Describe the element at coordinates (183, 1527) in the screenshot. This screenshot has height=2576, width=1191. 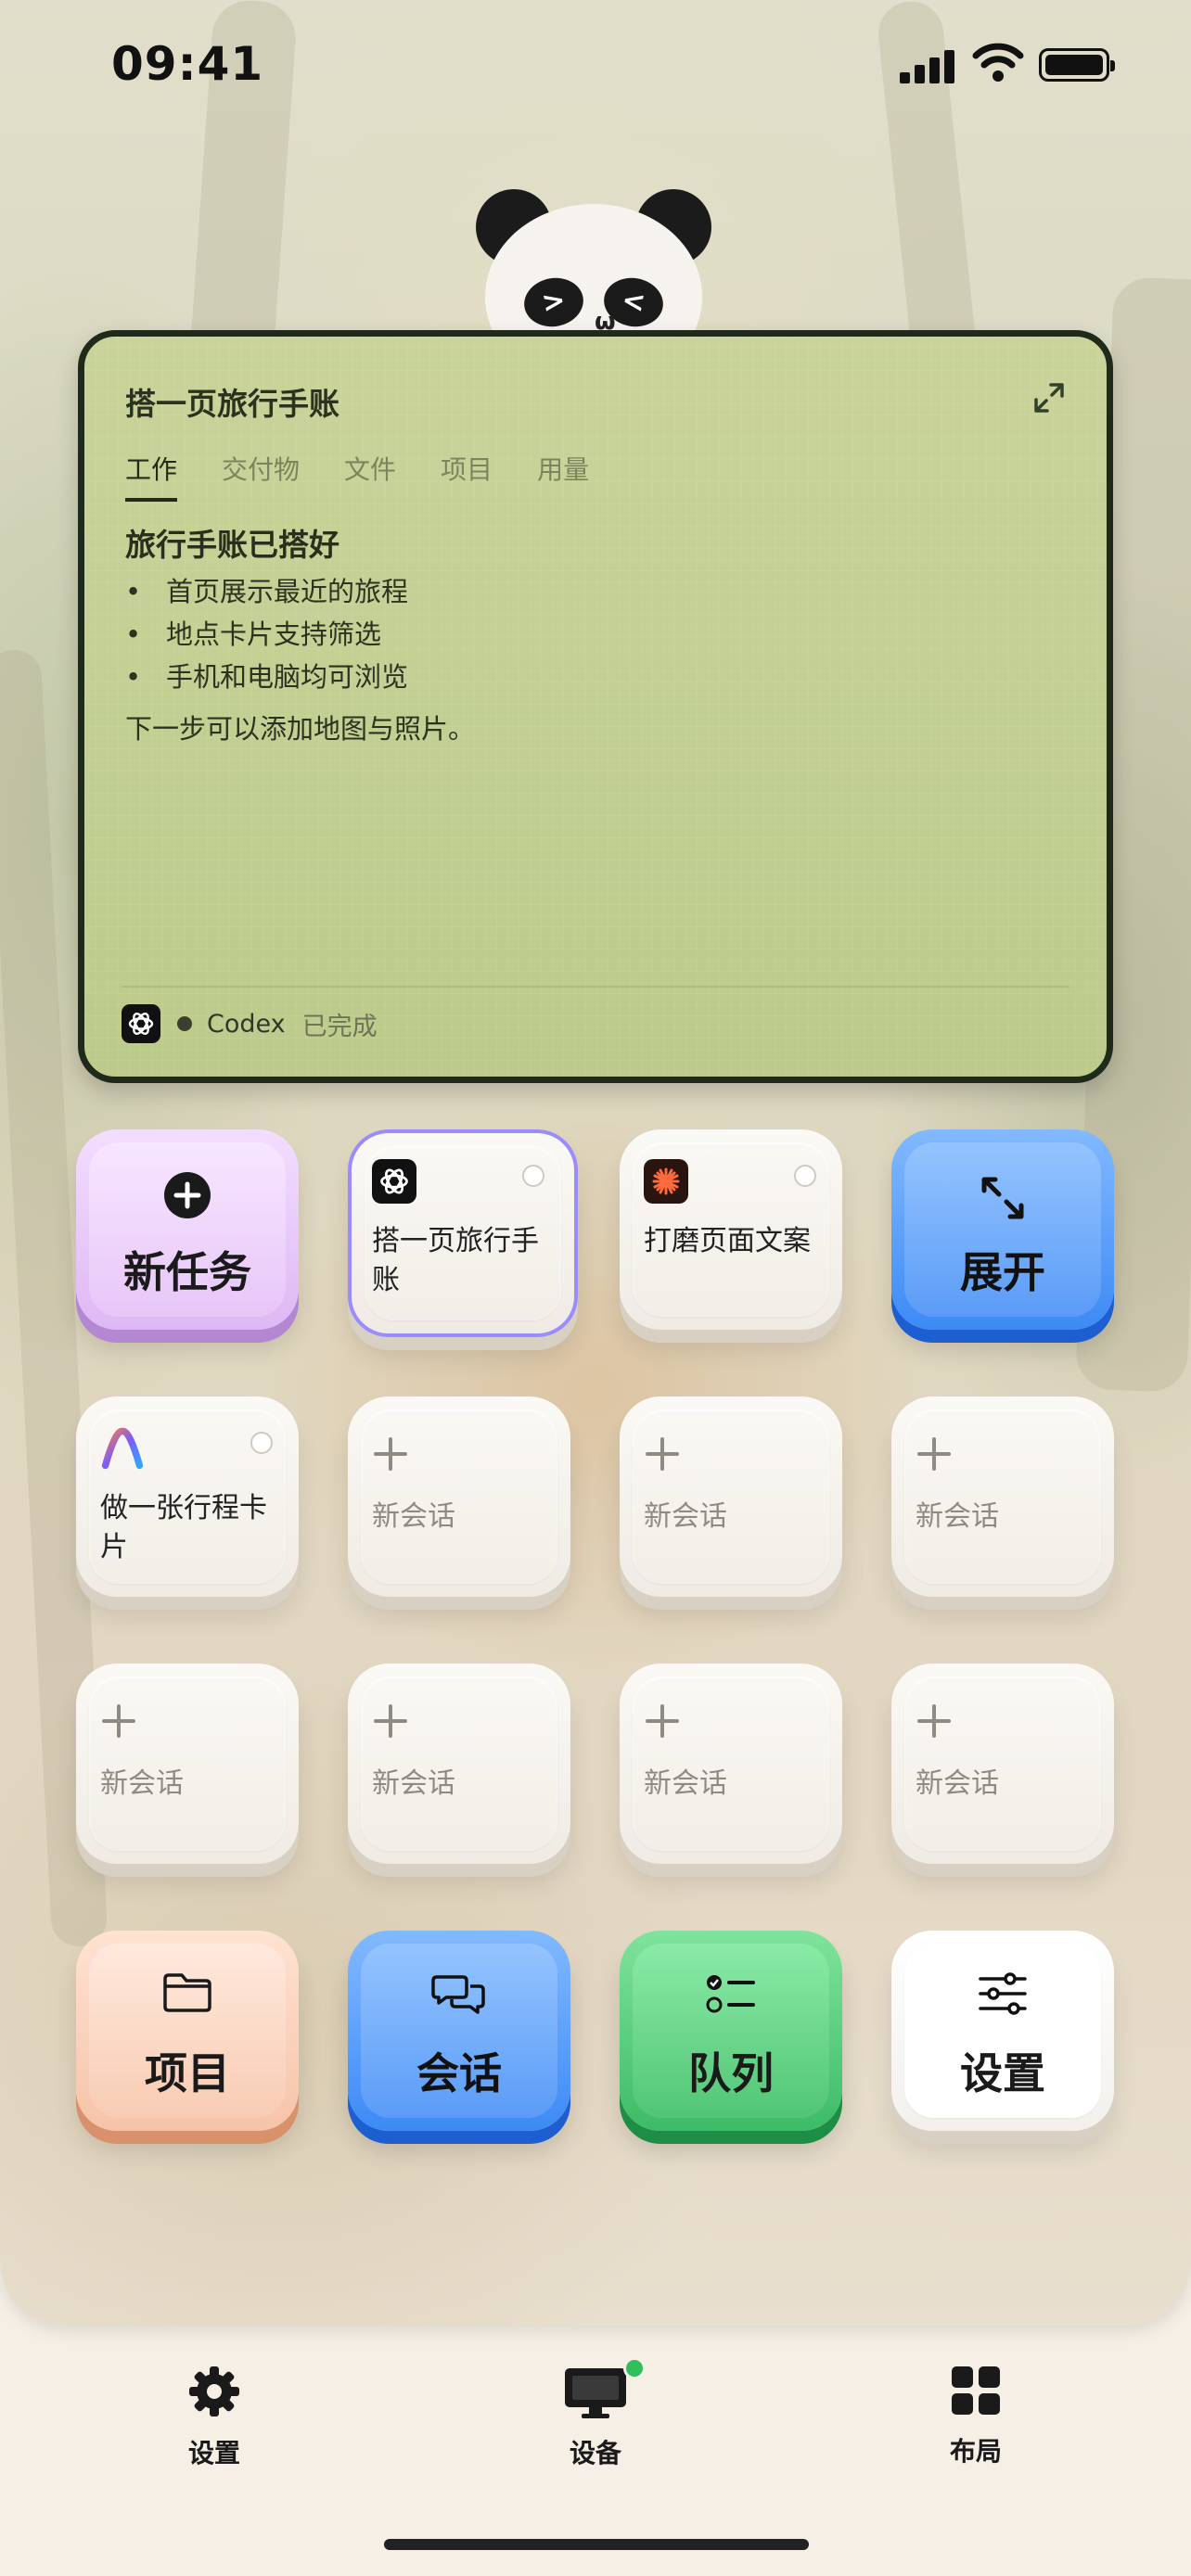
I see `session-title: 做一张行程卡片` at that location.